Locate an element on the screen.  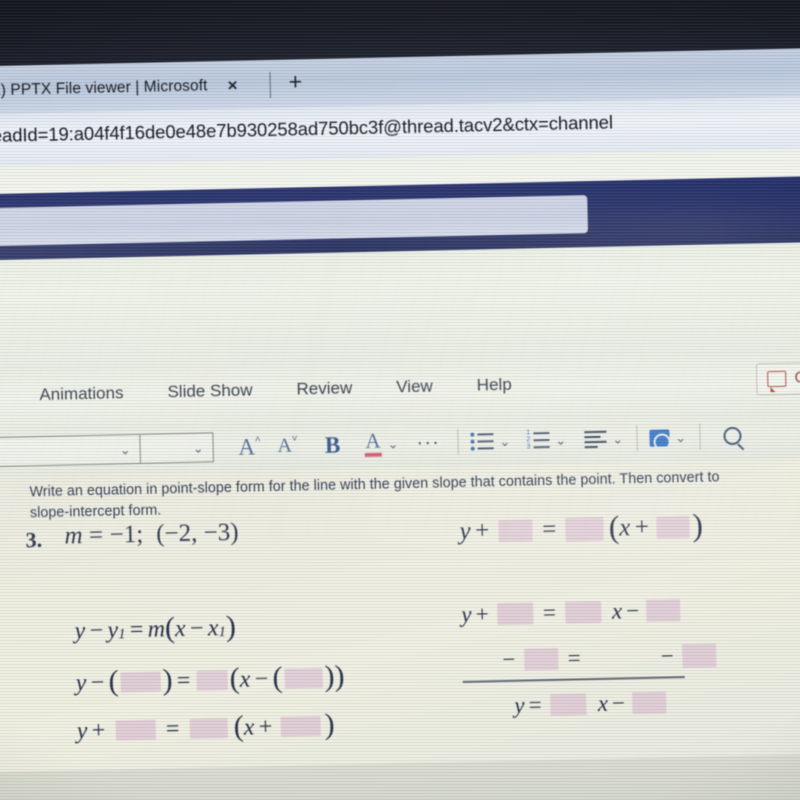
browser-tab-pptx-viewer: (1) PPTX File viewer | Microsoft × is located at coordinates (122, 89).